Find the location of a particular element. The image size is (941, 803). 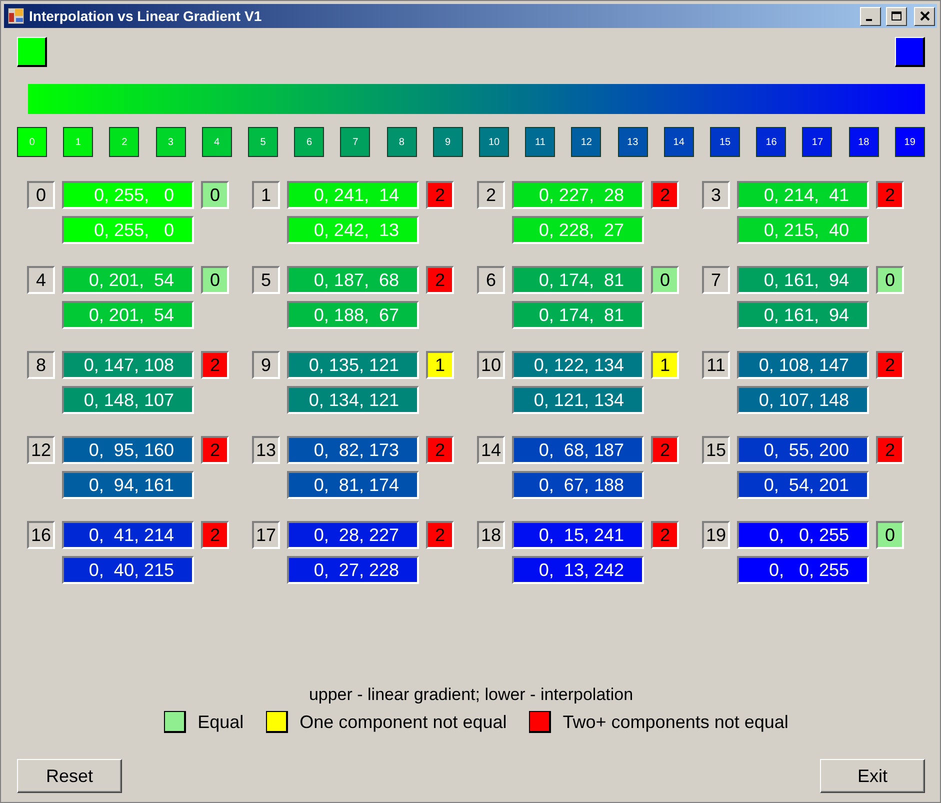

interpolation-value: 0, 81, 174 is located at coordinates (353, 485).